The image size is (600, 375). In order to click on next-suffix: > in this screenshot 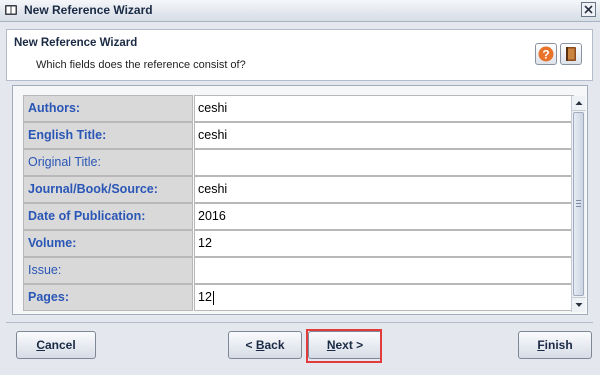, I will do `click(358, 345)`.